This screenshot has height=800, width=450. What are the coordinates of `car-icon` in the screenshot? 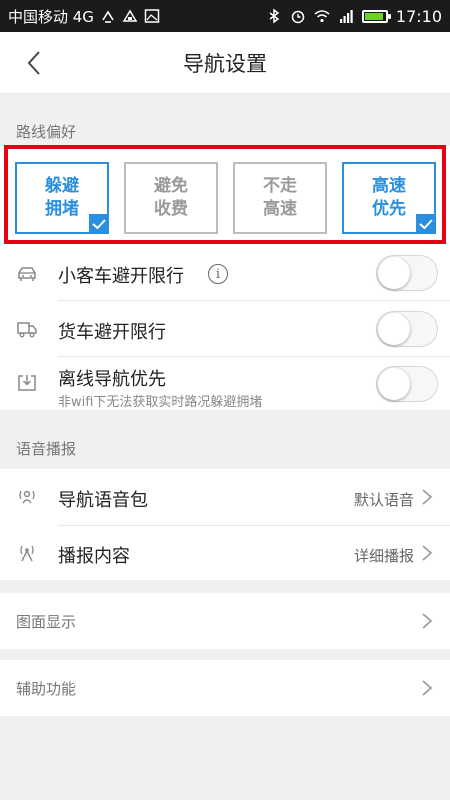 It's located at (27, 274).